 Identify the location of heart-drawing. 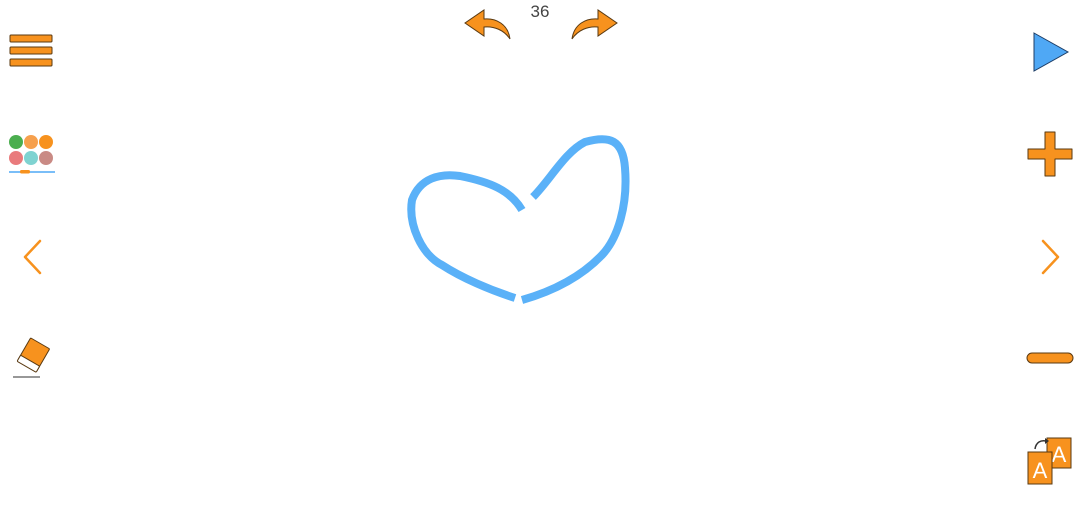
(518, 219).